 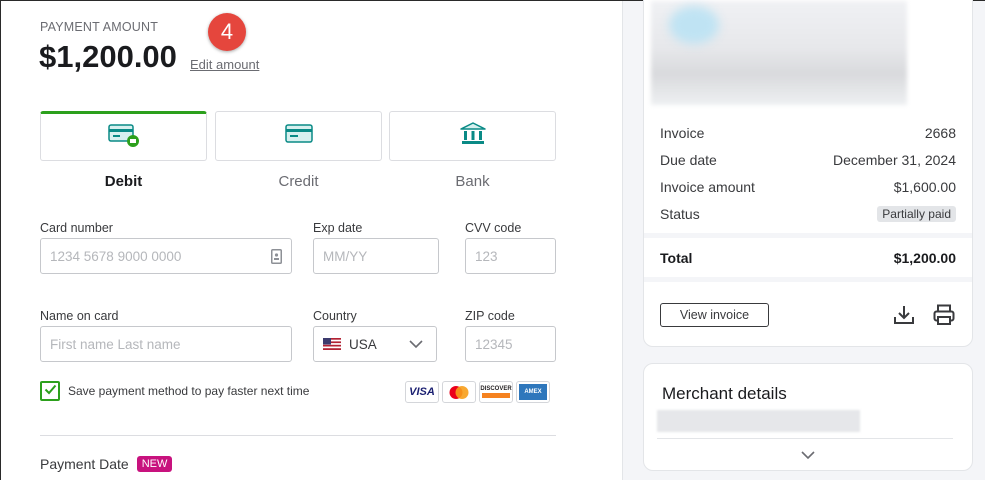 I want to click on total-label: Total, so click(x=676, y=258).